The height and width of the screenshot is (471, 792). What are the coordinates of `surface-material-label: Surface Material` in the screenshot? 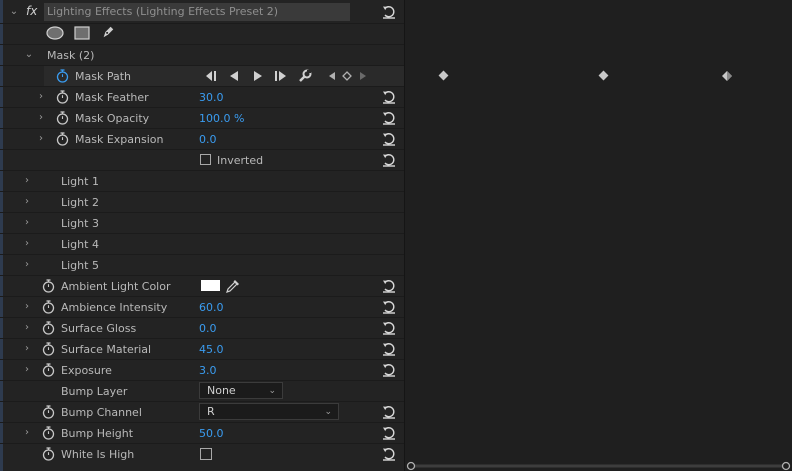 It's located at (106, 349).